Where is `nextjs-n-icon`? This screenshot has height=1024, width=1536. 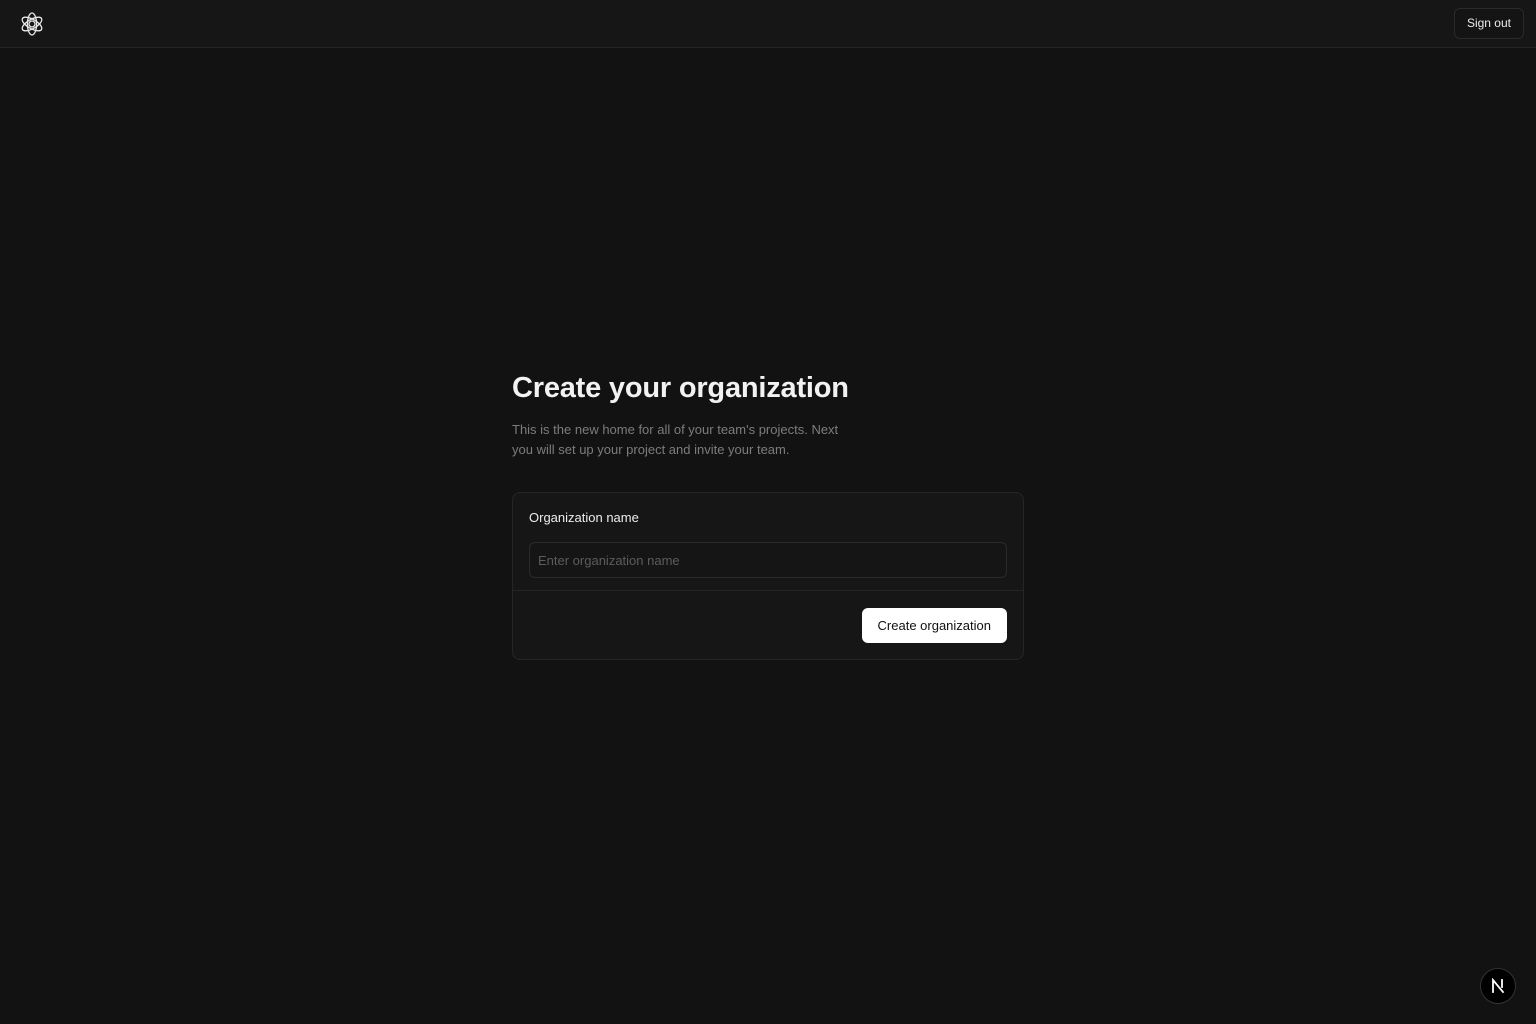 nextjs-n-icon is located at coordinates (1498, 986).